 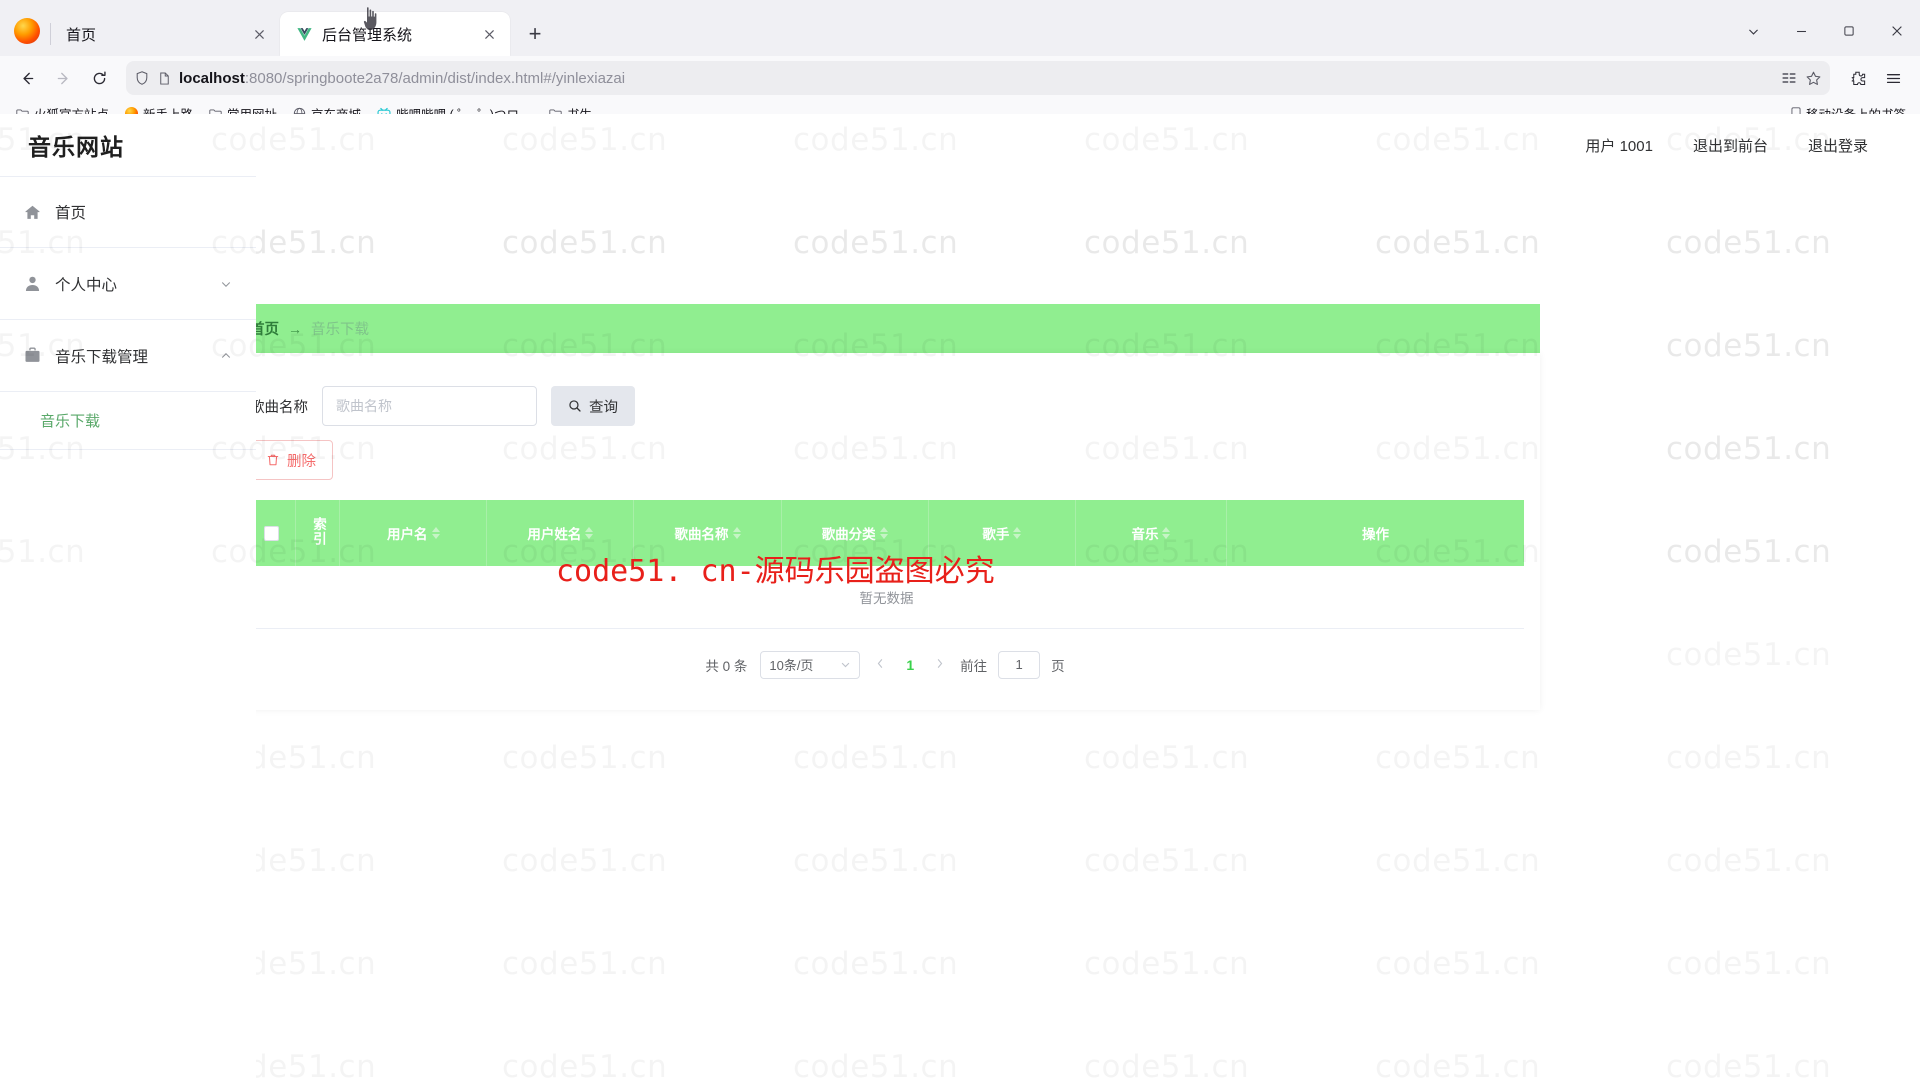 I want to click on table-empty-text: 暂无数据, so click(x=886, y=597).